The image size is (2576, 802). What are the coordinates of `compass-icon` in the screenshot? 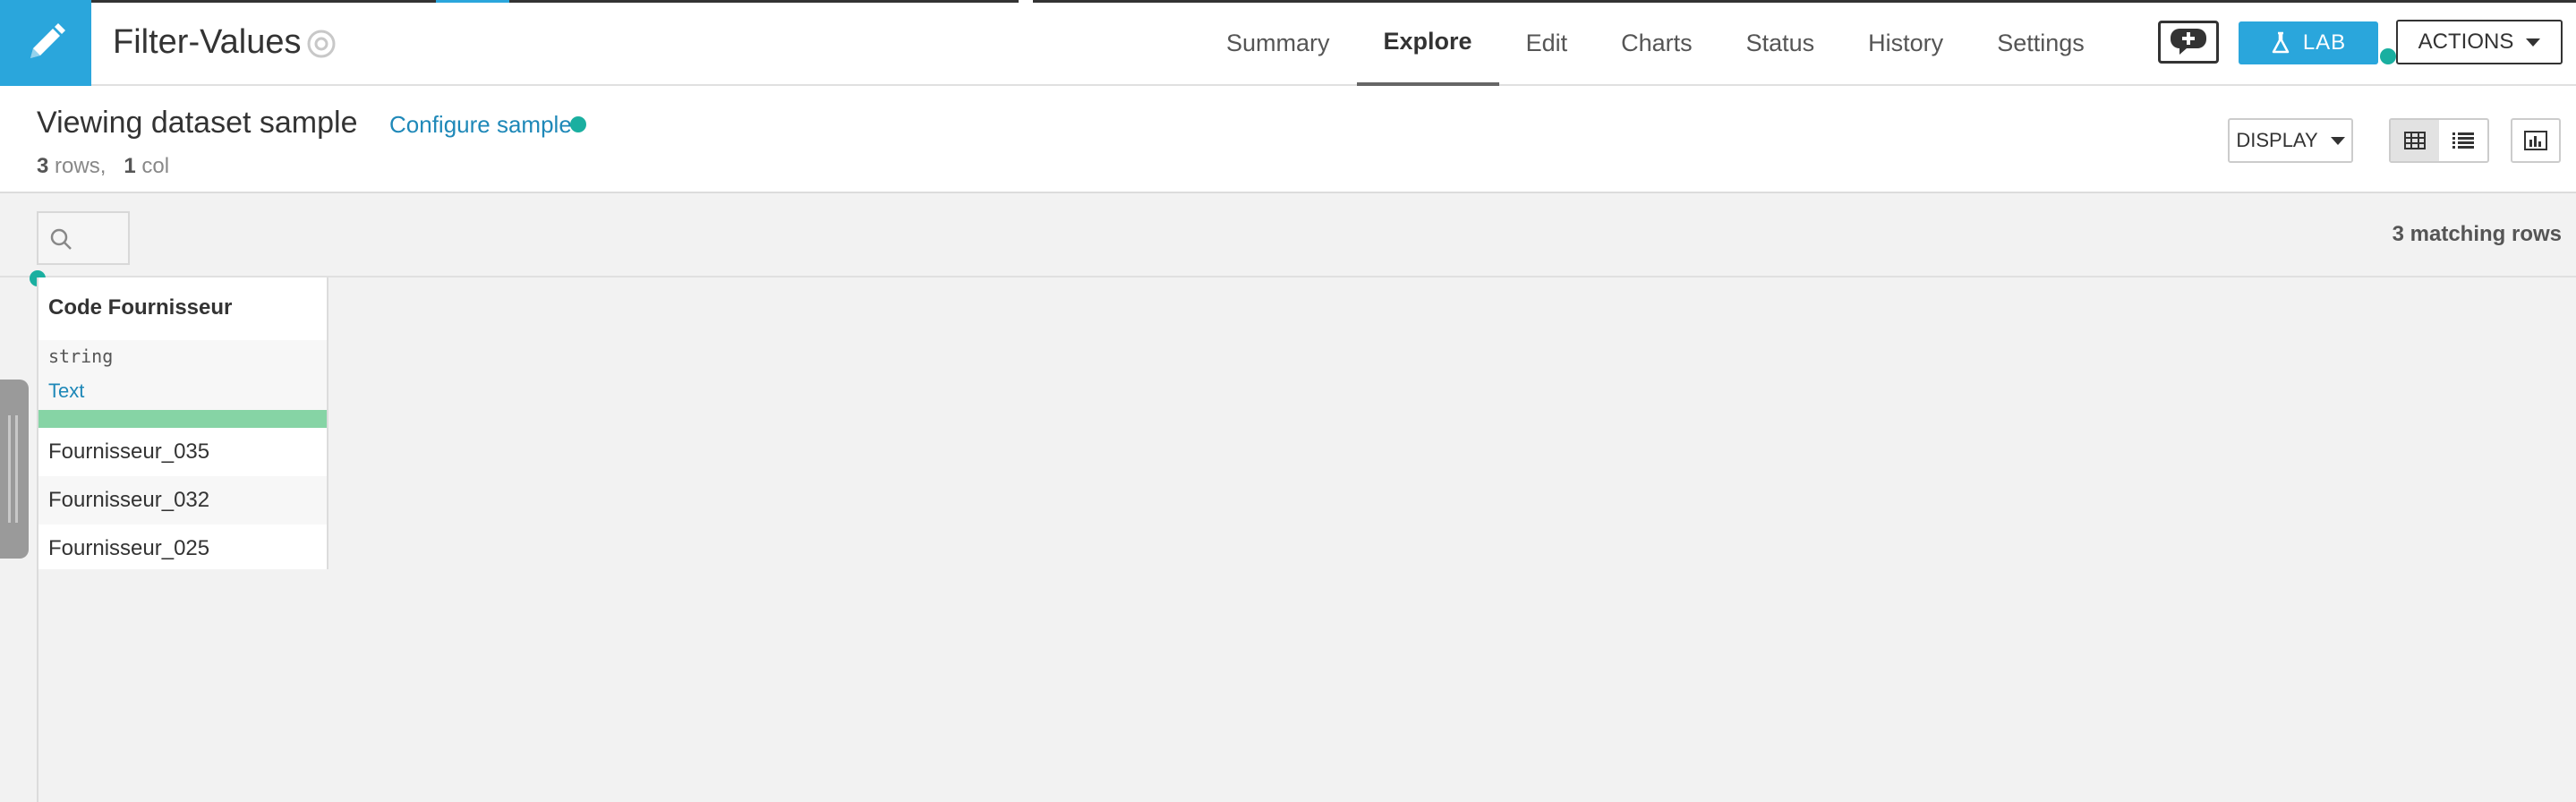 It's located at (321, 44).